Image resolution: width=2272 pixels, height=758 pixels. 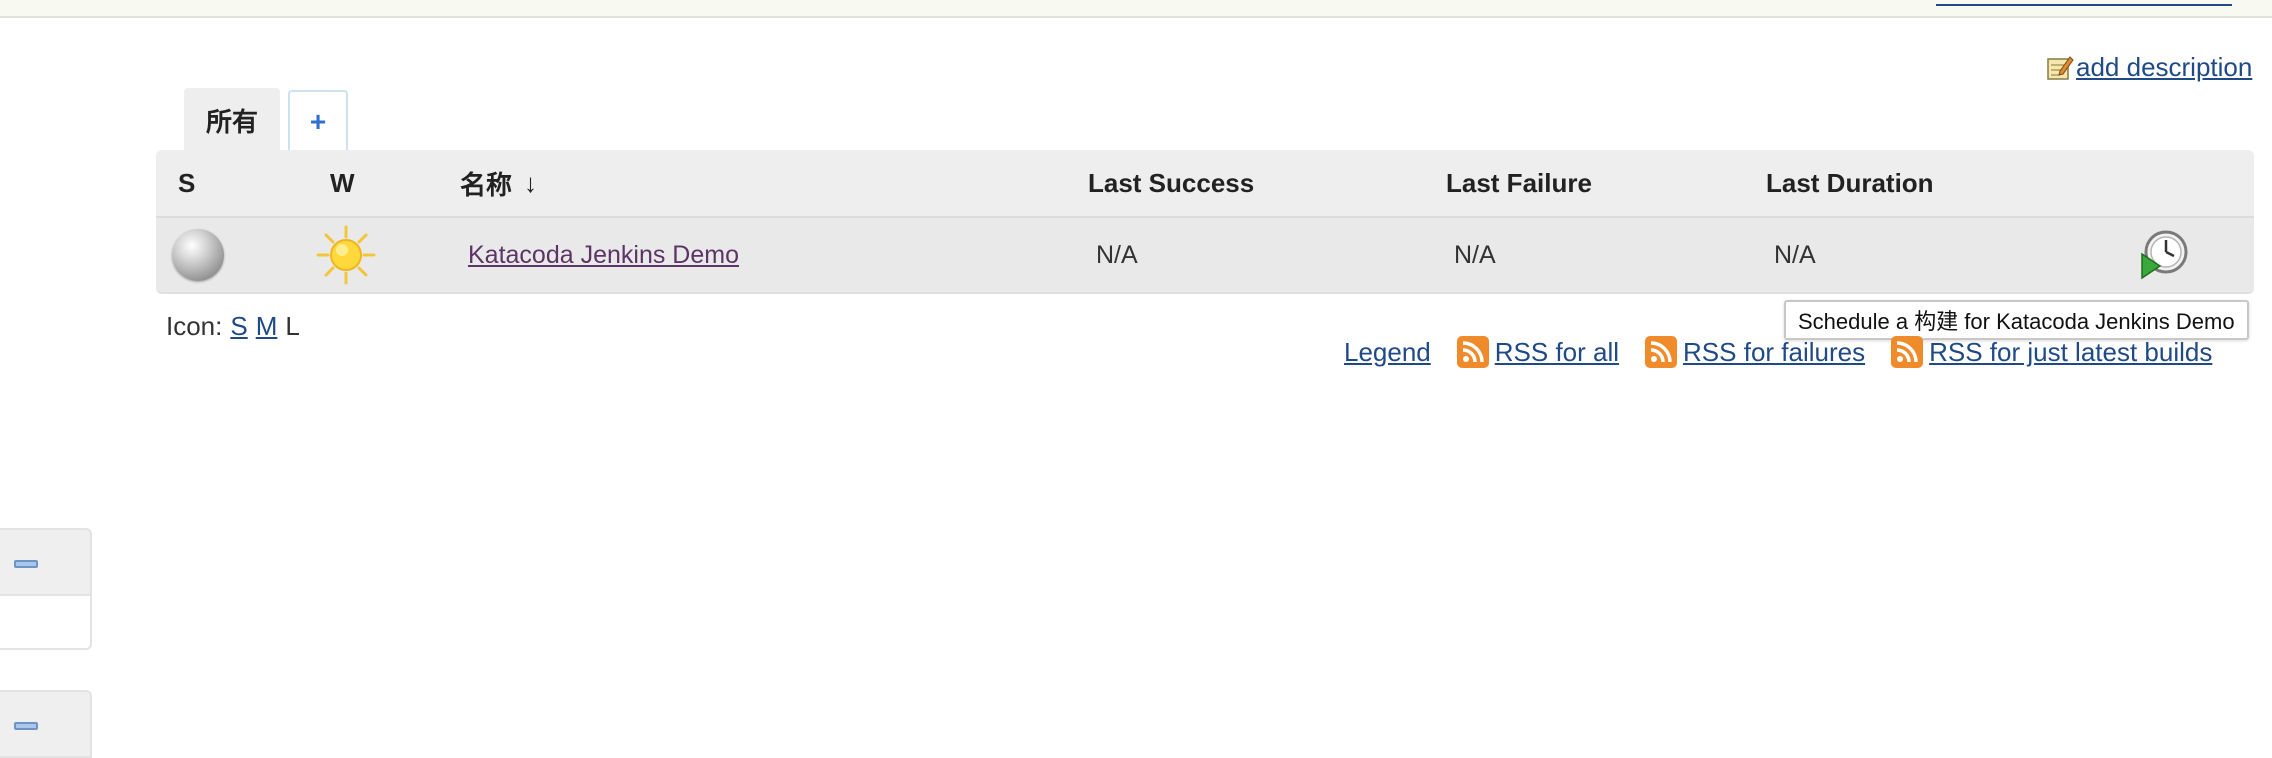 What do you see at coordinates (46, 562) in the screenshot?
I see `build-queue-panel-header` at bounding box center [46, 562].